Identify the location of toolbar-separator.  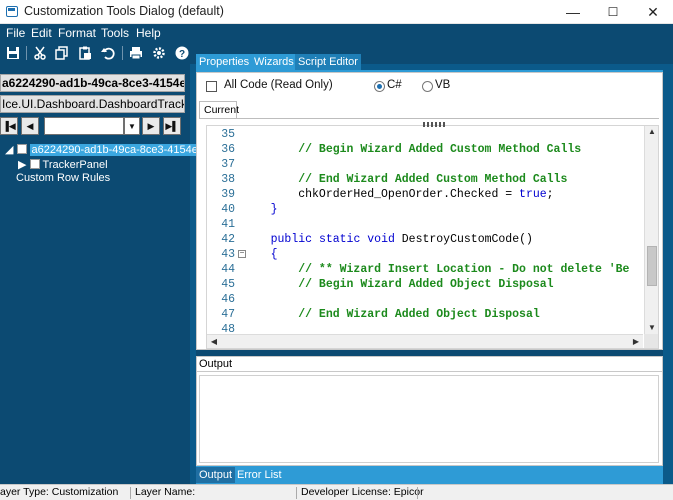
(122, 53).